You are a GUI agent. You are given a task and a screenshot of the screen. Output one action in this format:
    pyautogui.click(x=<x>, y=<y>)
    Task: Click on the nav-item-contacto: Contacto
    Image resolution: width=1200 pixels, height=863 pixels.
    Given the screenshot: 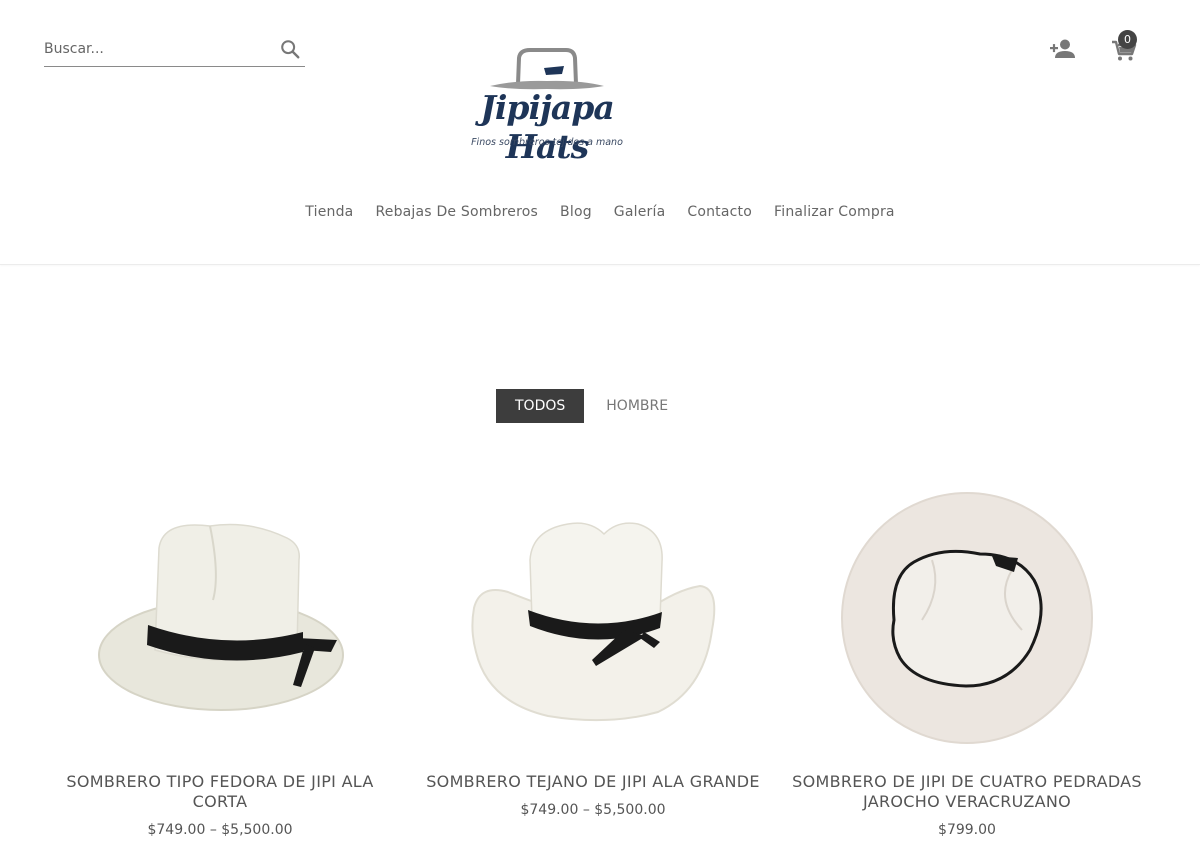 What is the action you would take?
    pyautogui.click(x=719, y=212)
    